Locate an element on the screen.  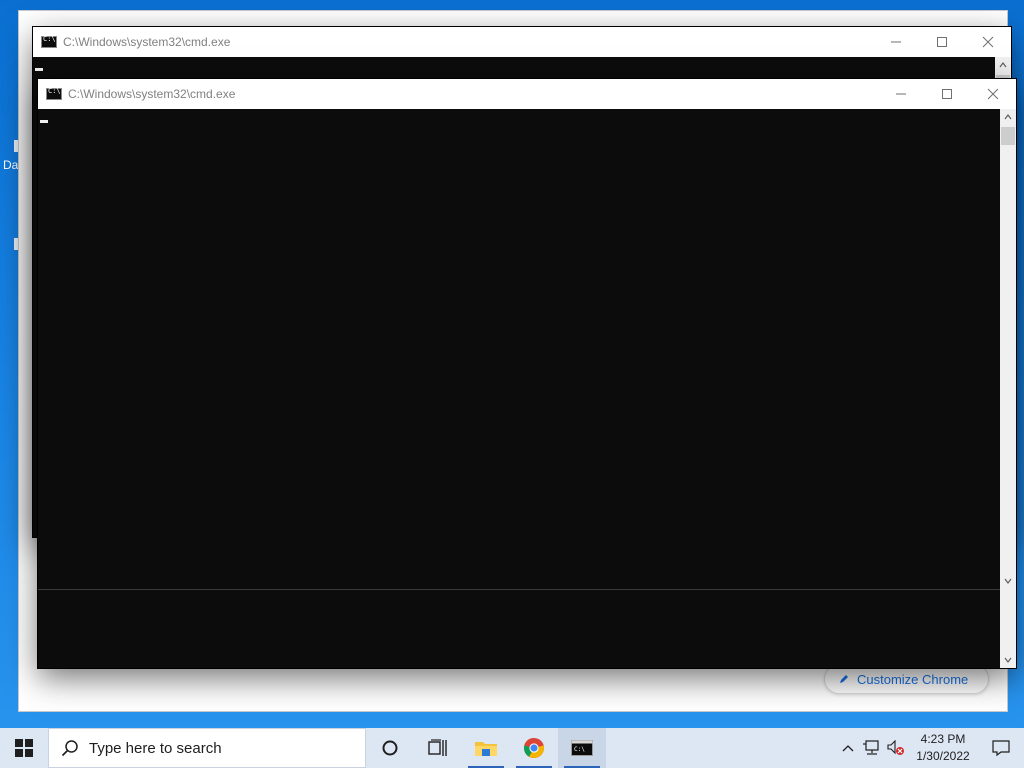
clock: 4:23 PM 1/30/2022 is located at coordinates (943, 748).